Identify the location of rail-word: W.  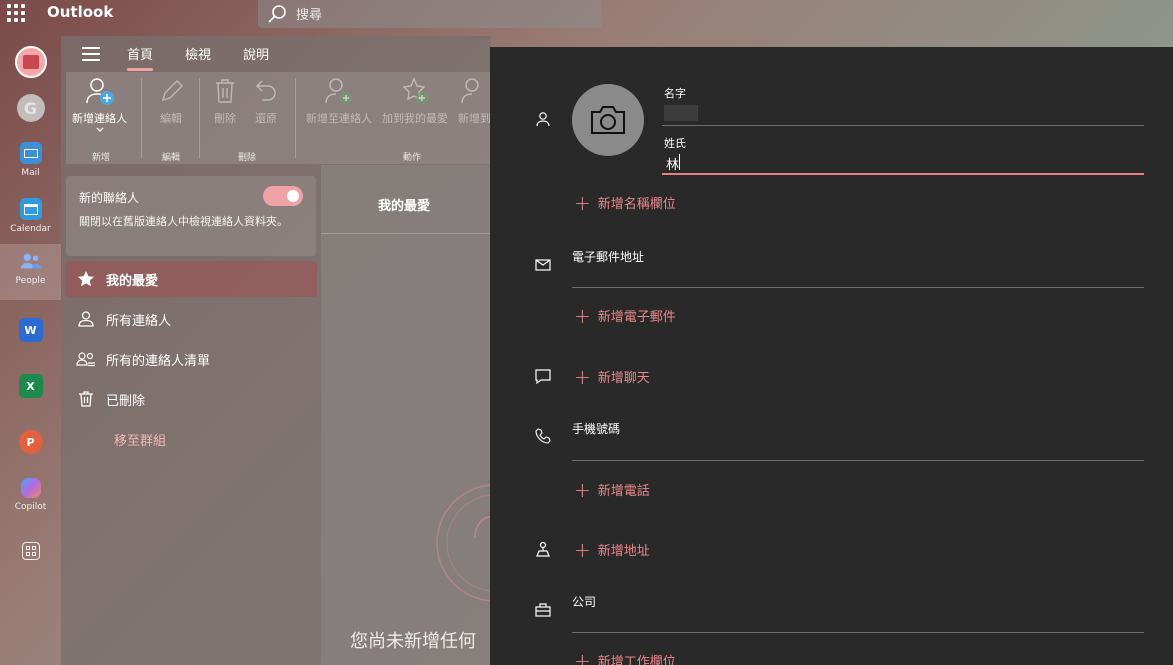
(30, 340).